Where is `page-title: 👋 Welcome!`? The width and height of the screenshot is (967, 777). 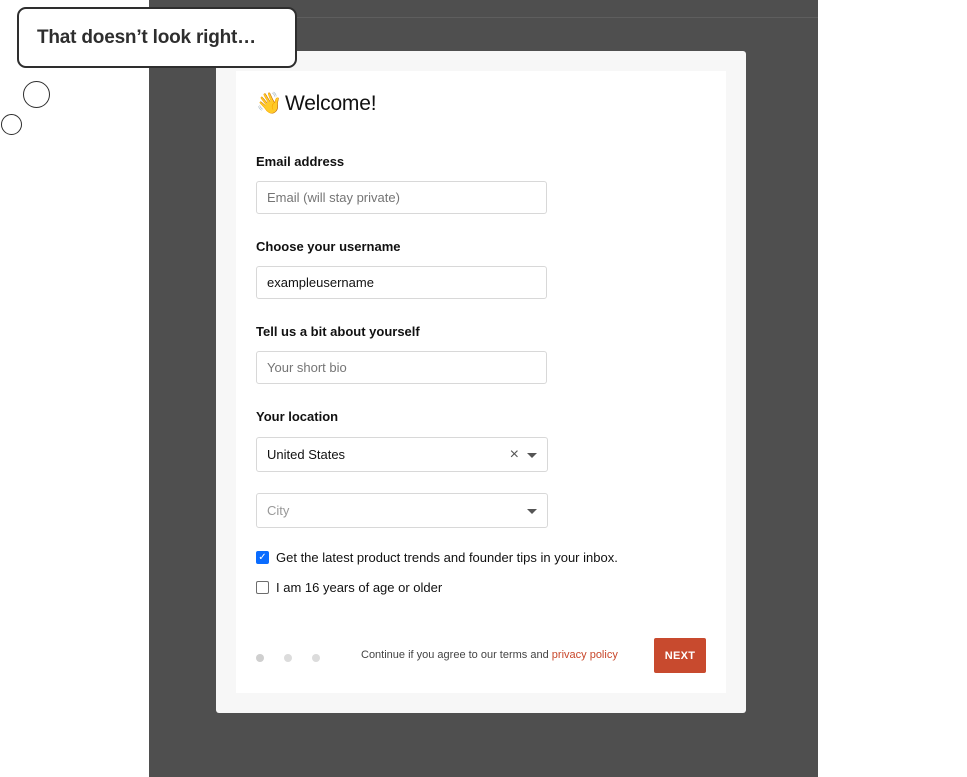
page-title: 👋 Welcome! is located at coordinates (316, 104).